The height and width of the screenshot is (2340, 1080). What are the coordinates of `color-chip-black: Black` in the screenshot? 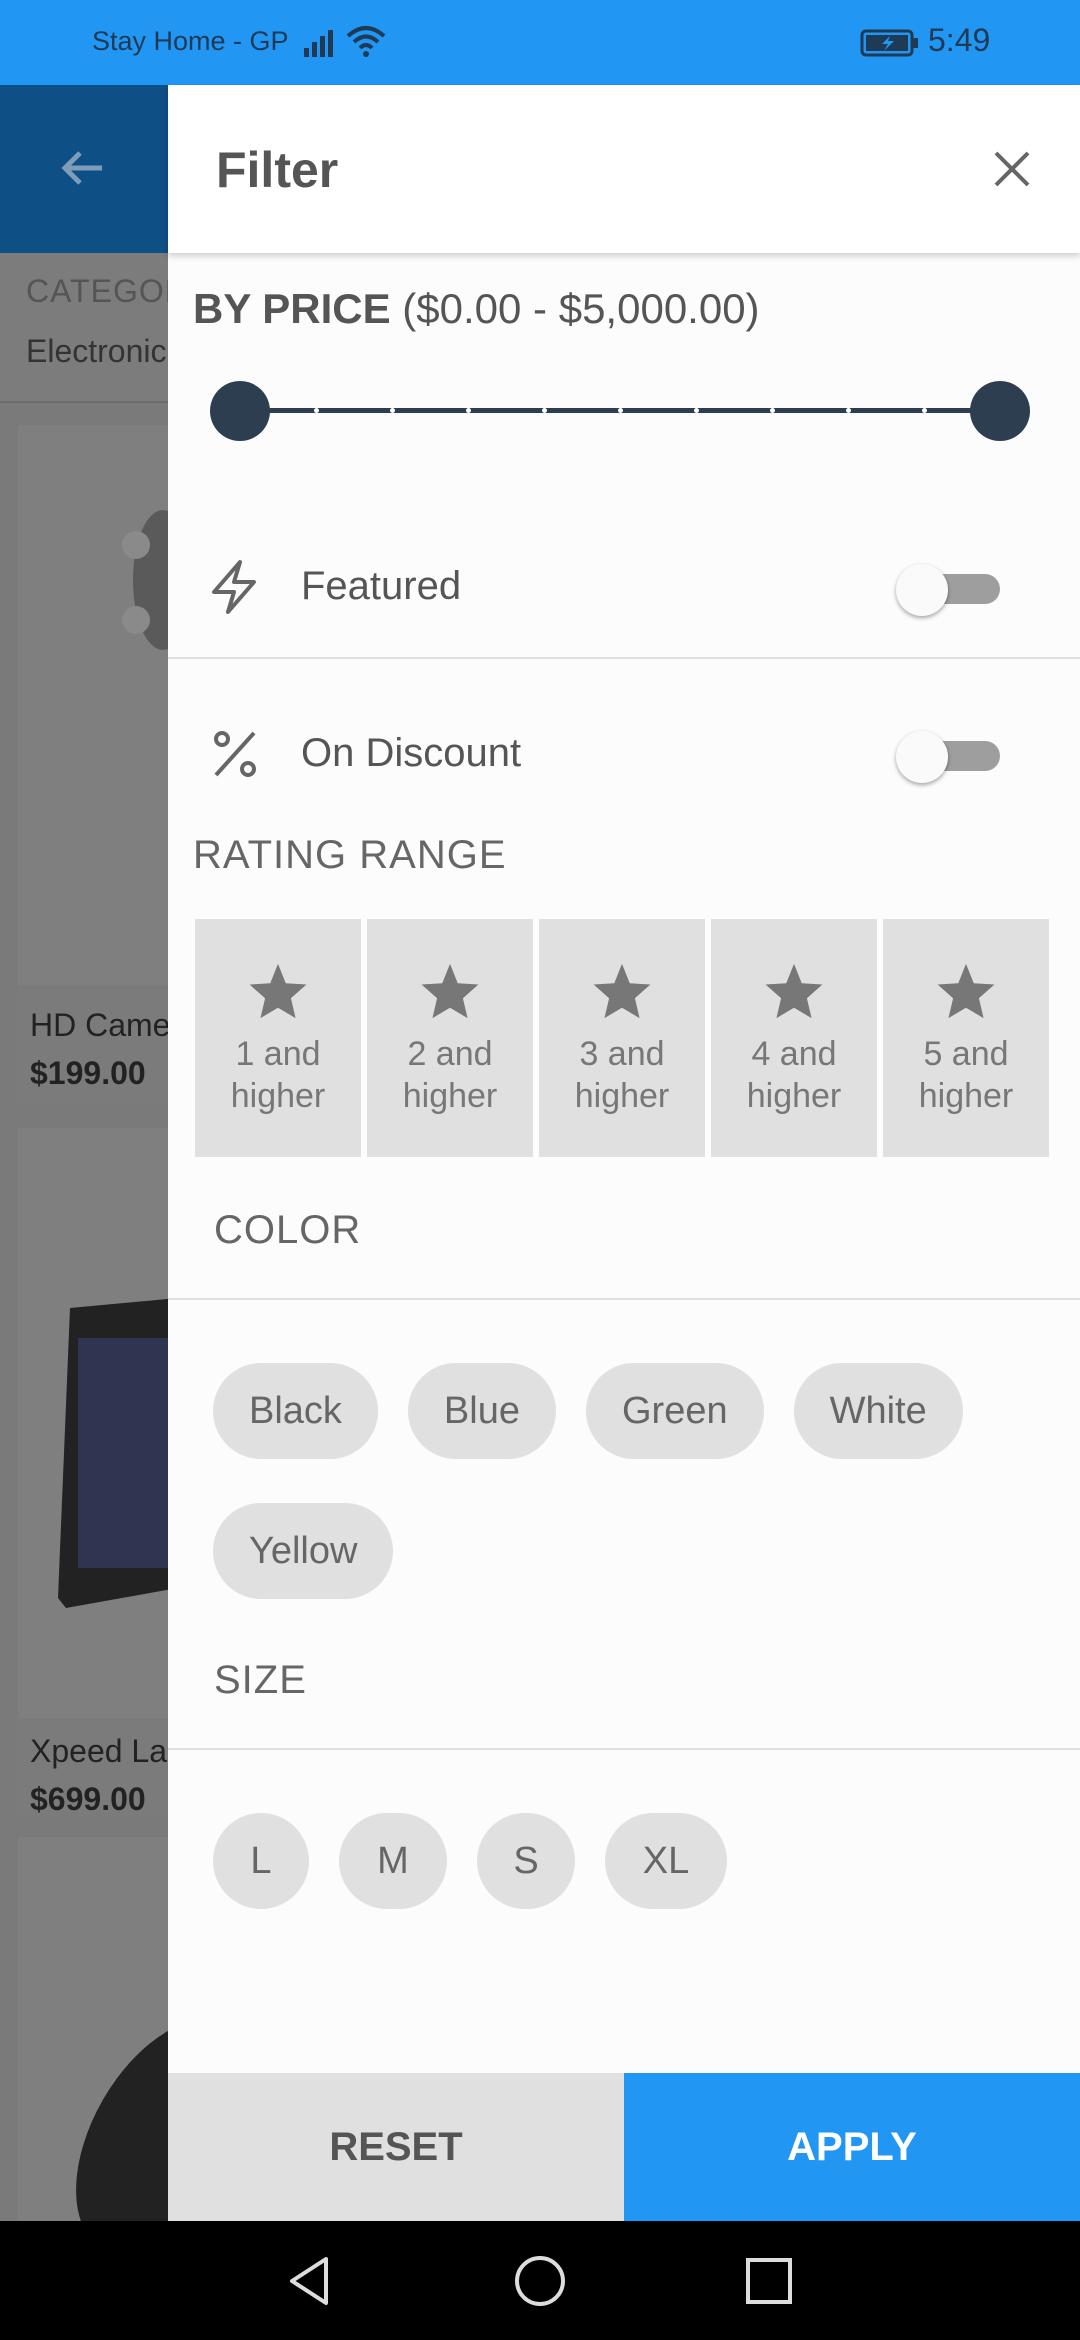 It's located at (295, 1411).